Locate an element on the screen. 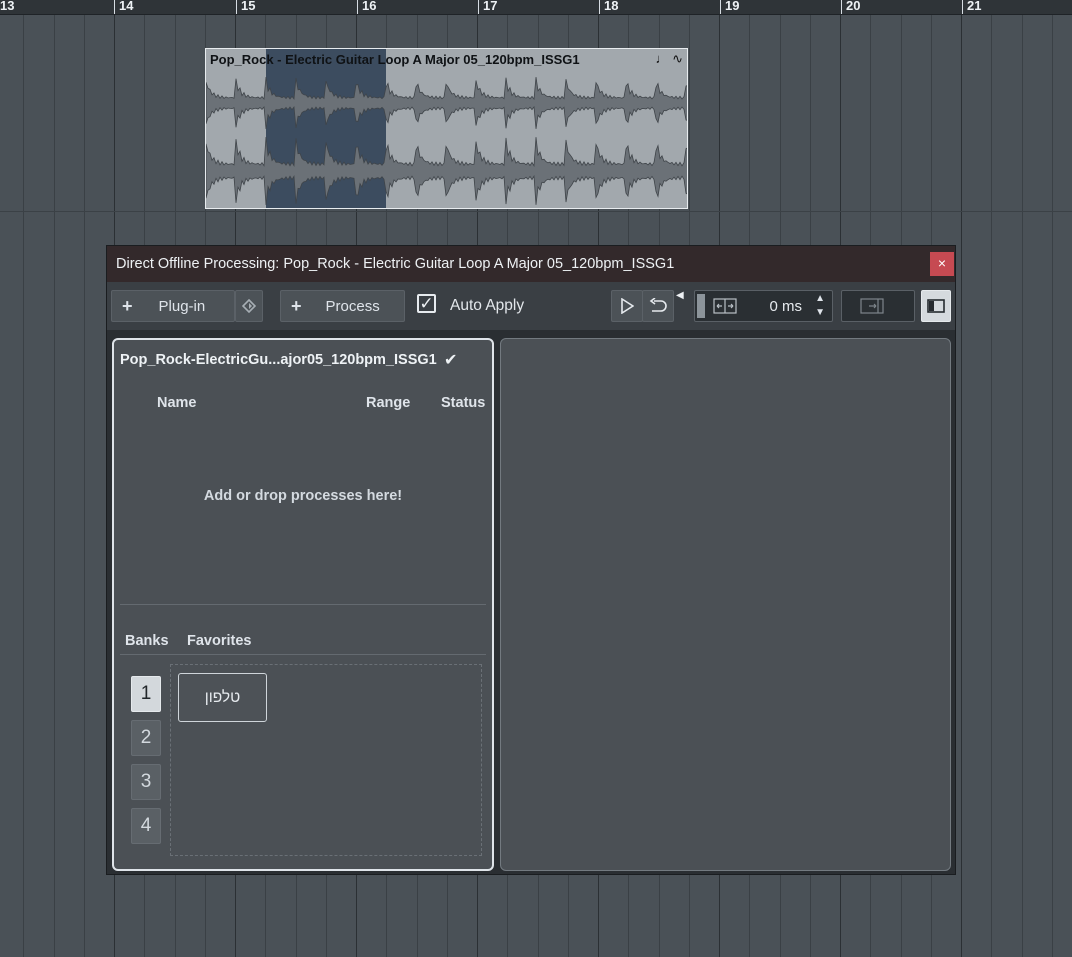  auto-apply-label: Auto Apply is located at coordinates (487, 306).